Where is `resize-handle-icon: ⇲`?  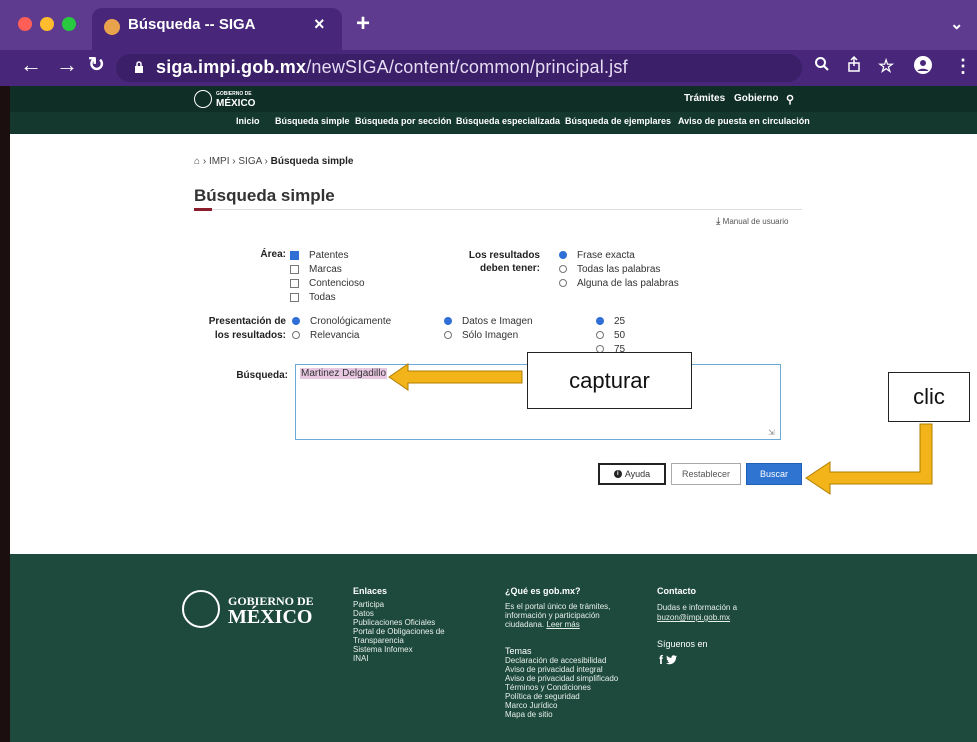
resize-handle-icon: ⇲ is located at coordinates (771, 432).